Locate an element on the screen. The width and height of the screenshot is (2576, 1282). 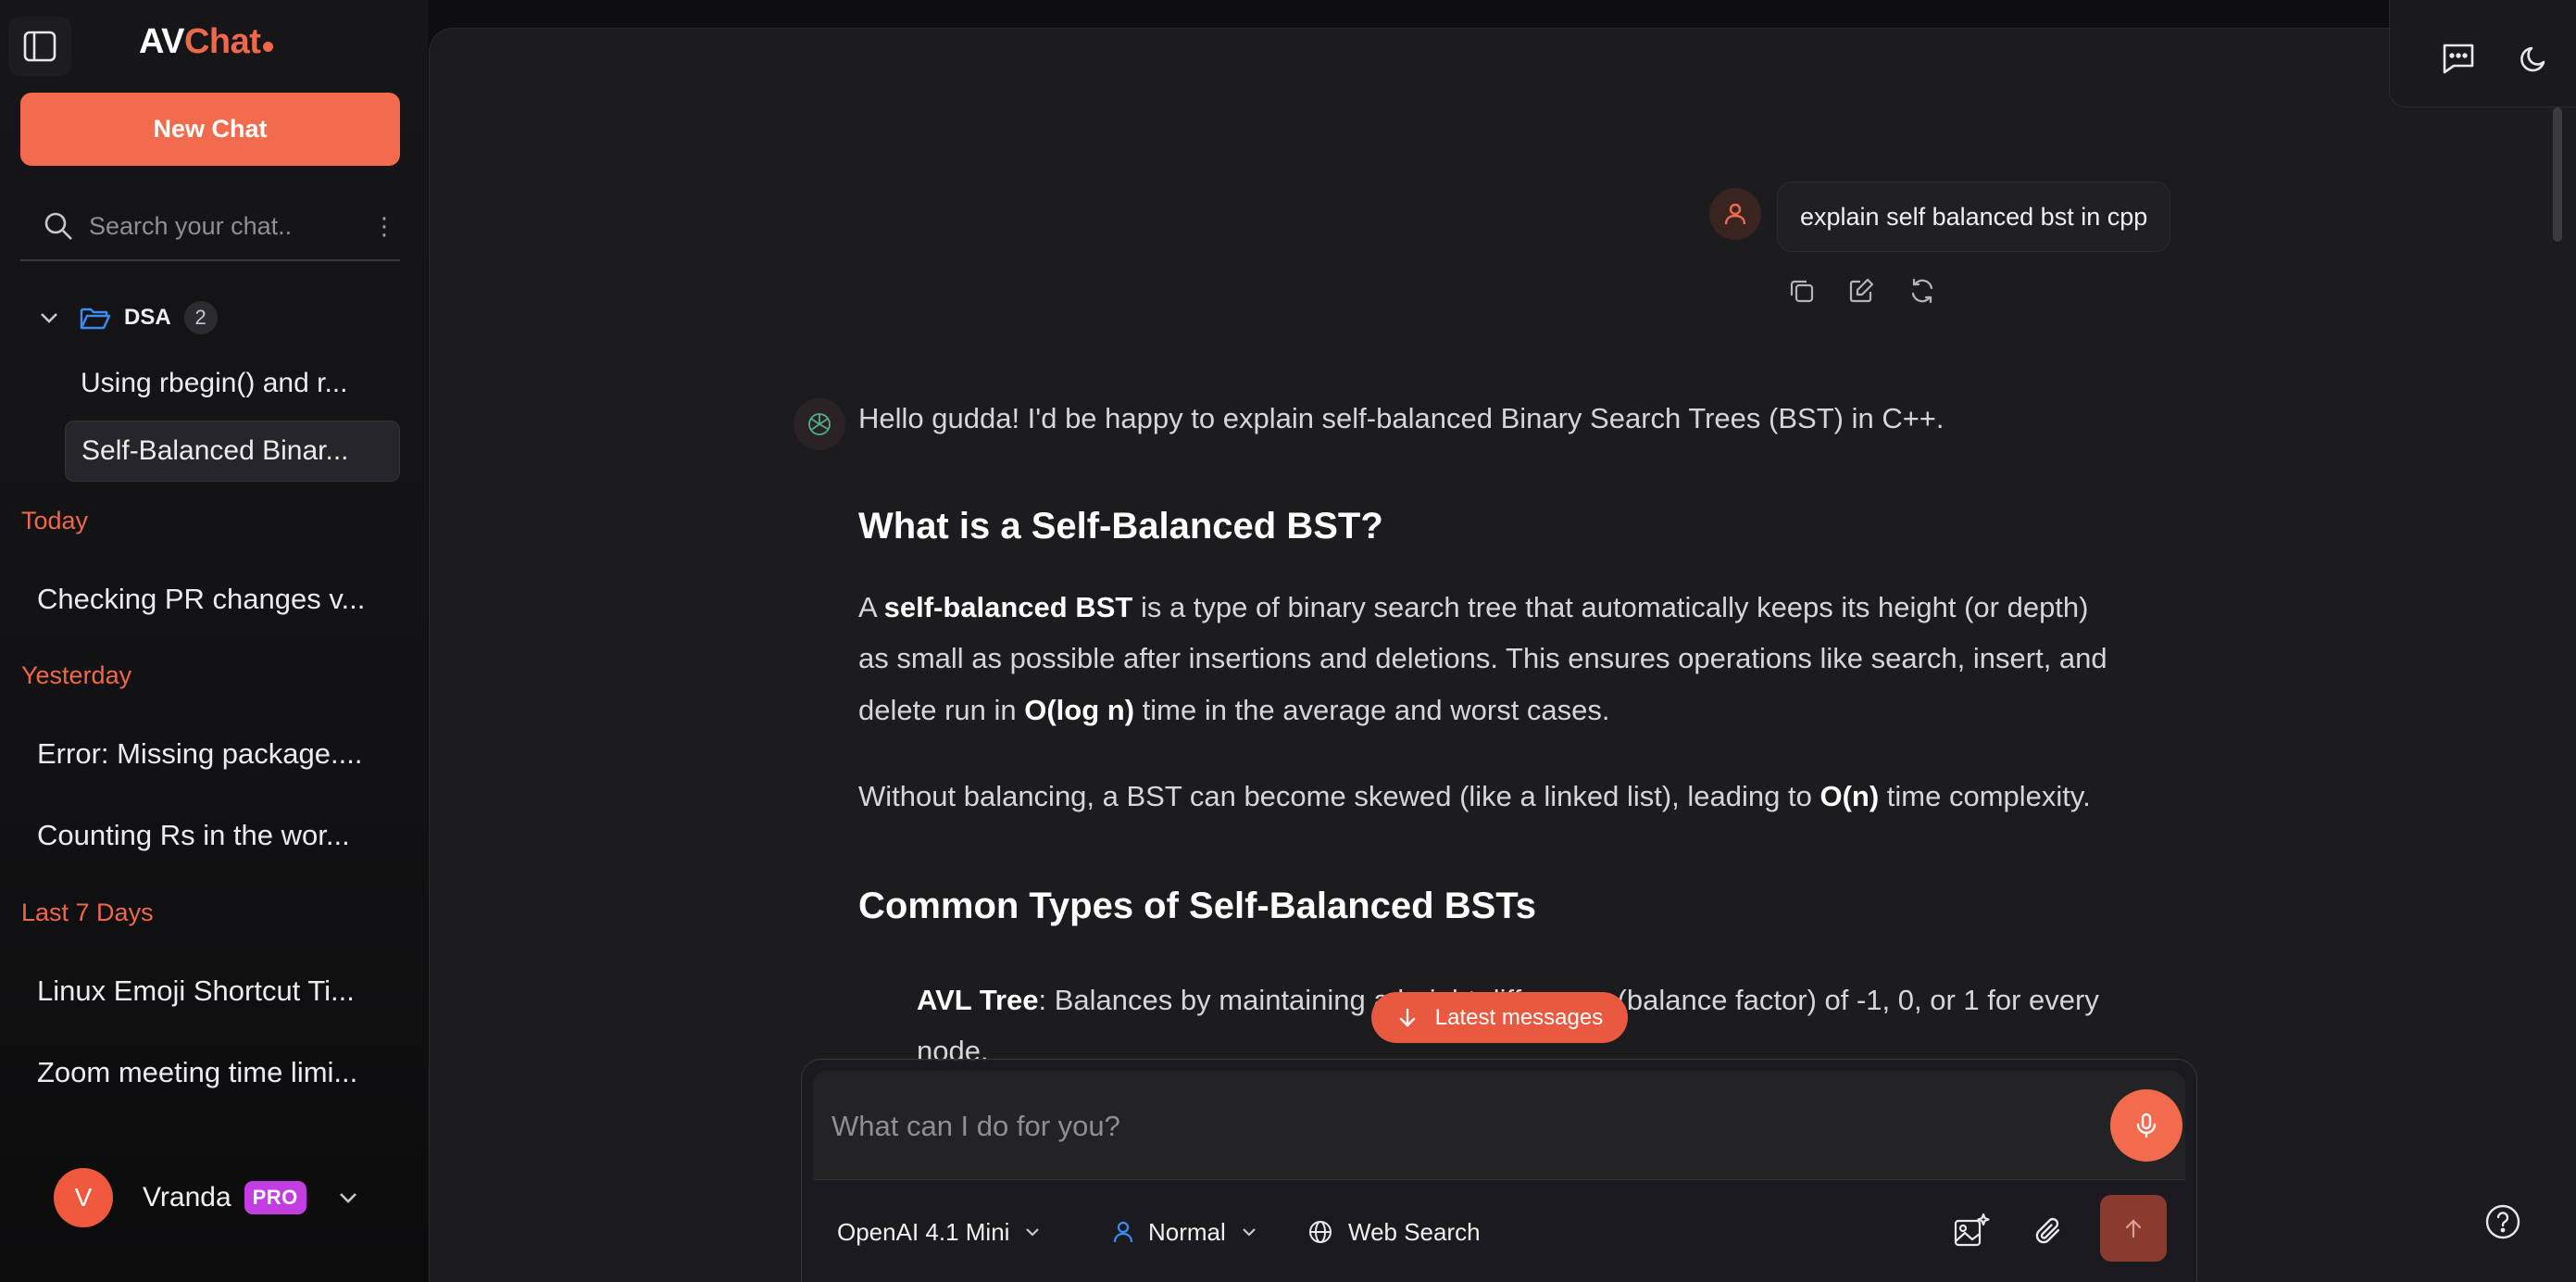
microphone-icon is located at coordinates (2147, 1125).